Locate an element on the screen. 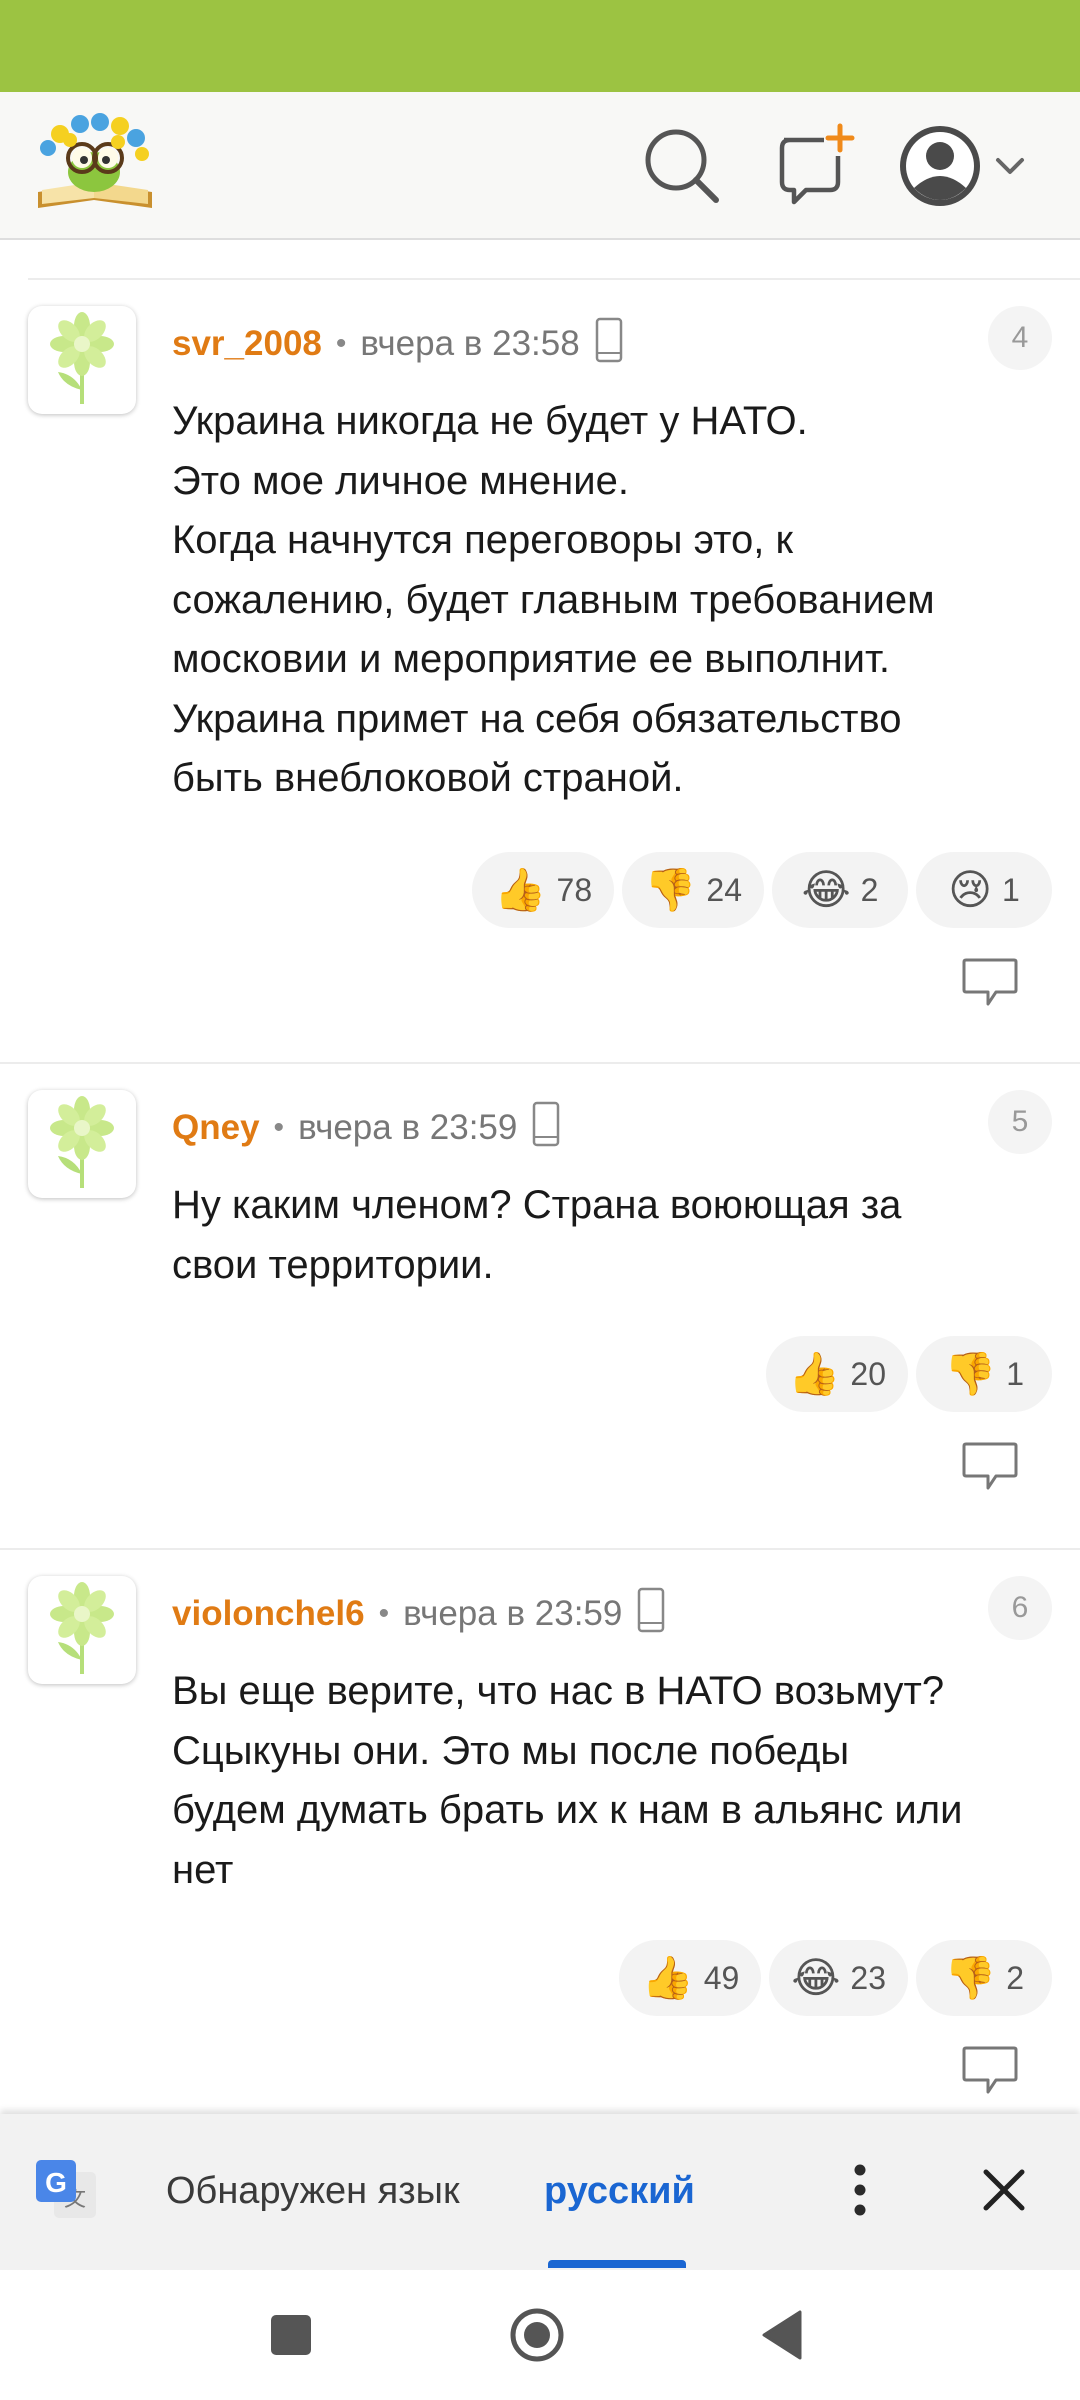 This screenshot has width=1080, height=2400. reaction-like-button: 👍 49 is located at coordinates (690, 1978).